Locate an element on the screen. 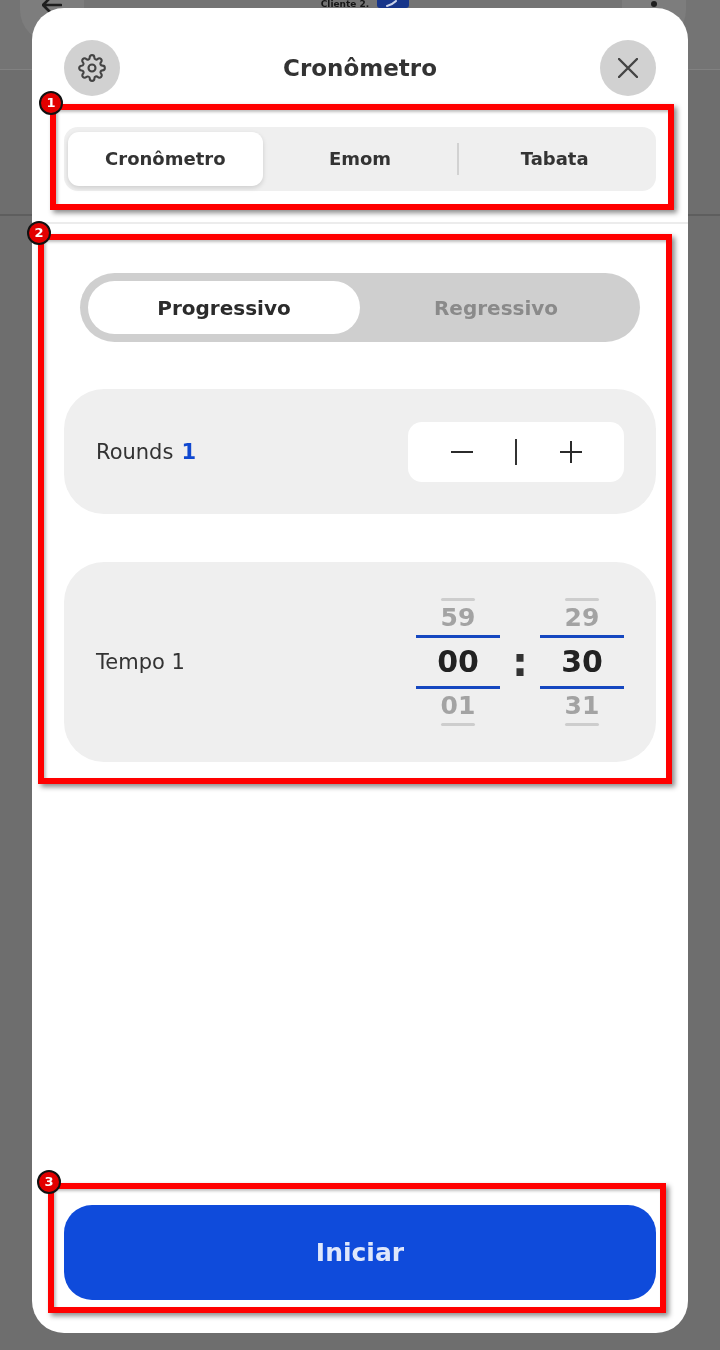 This screenshot has height=1350, width=720. toggle-option: Progressivo is located at coordinates (224, 307).